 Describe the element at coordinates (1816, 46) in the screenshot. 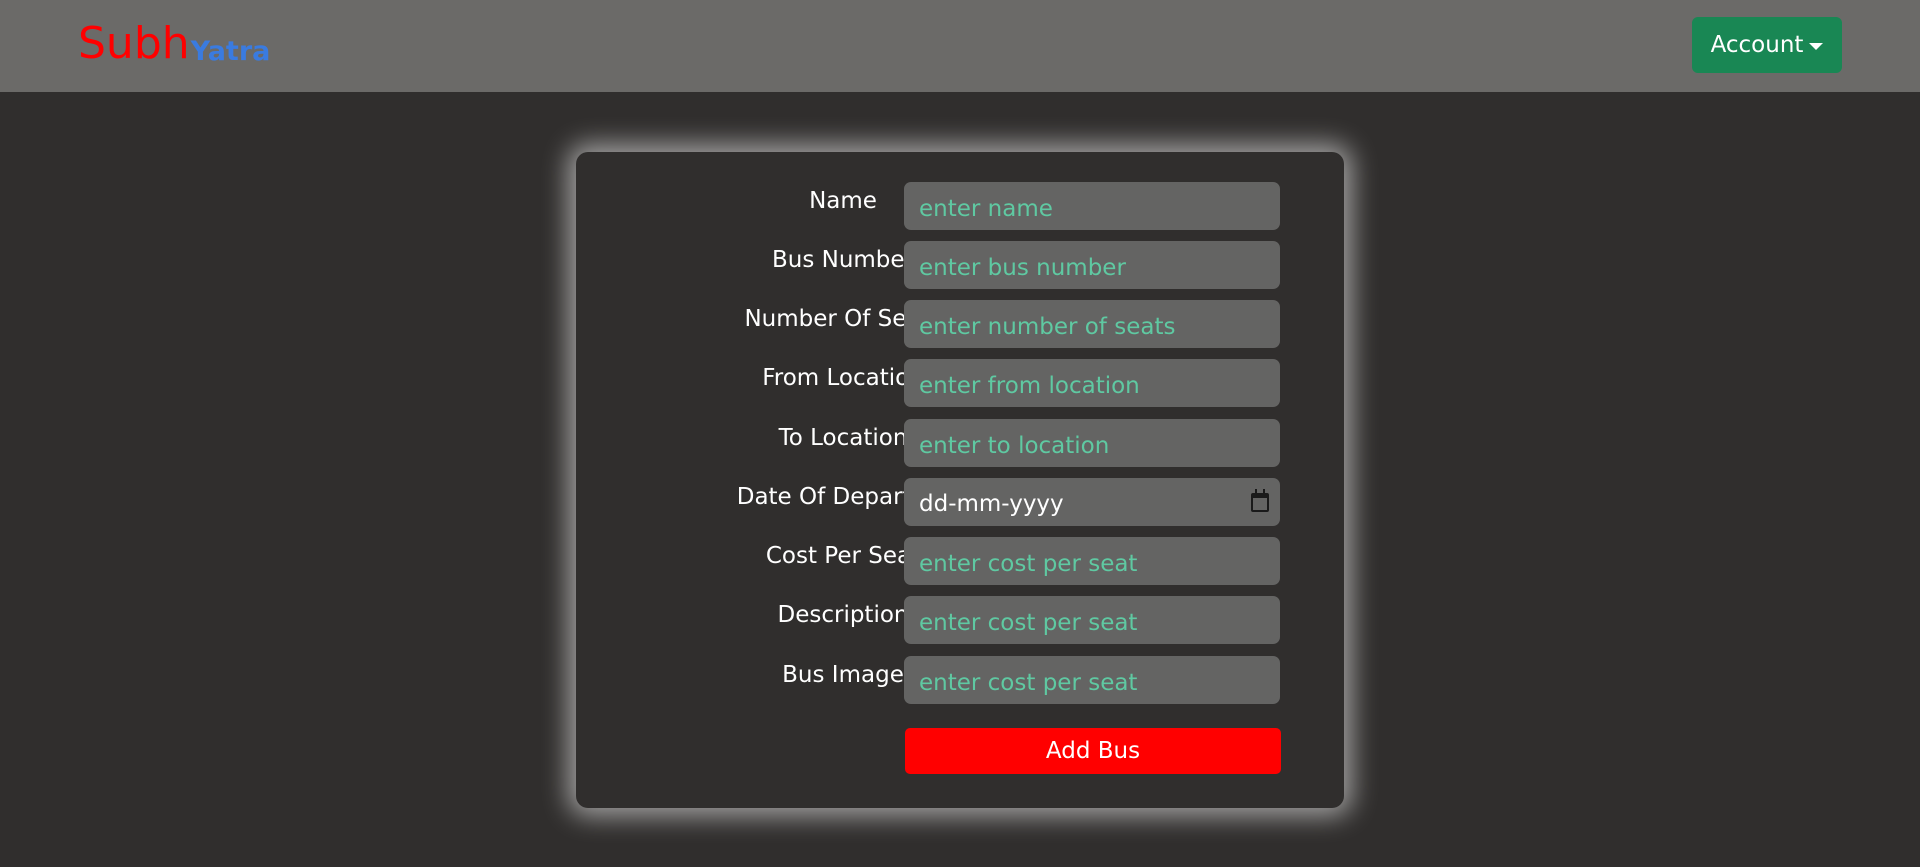

I see `chevron-down-icon` at that location.